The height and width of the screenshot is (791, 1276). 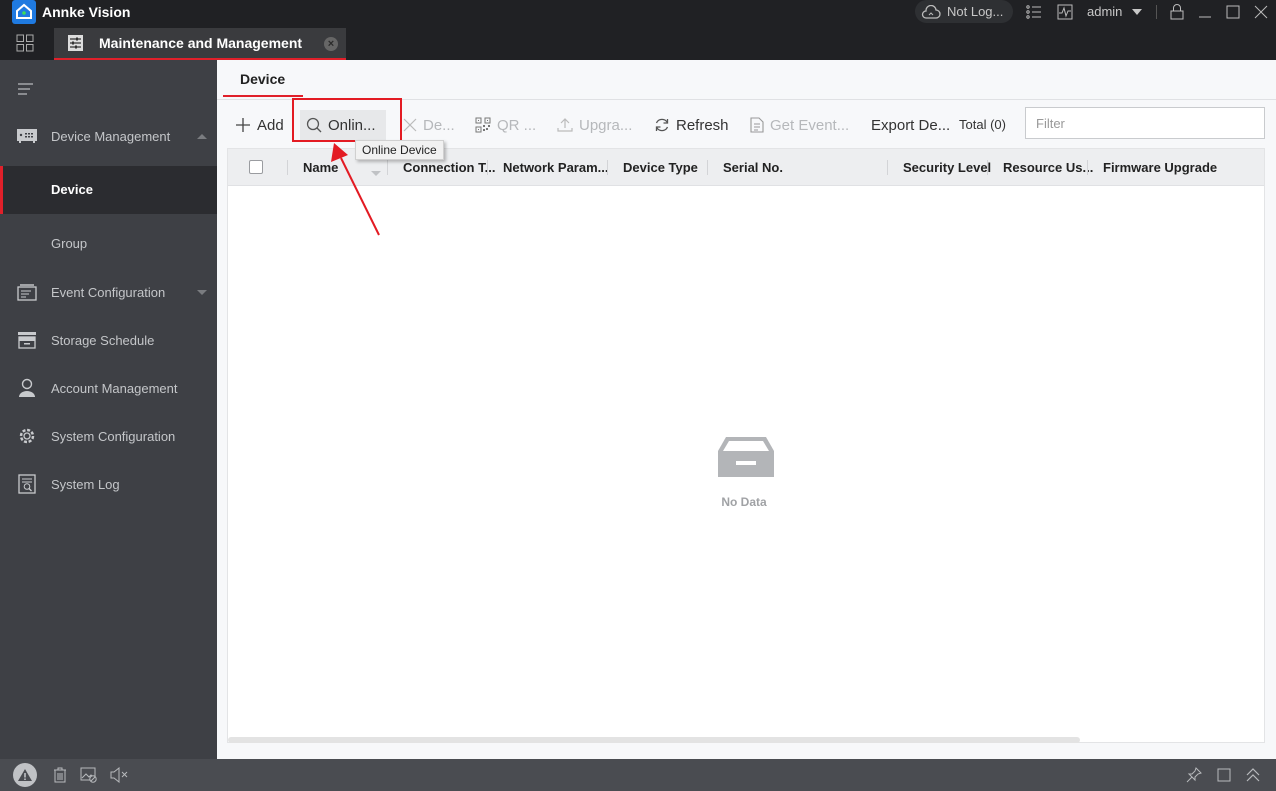 What do you see at coordinates (86, 12) in the screenshot?
I see `app-title: Annke Vision` at bounding box center [86, 12].